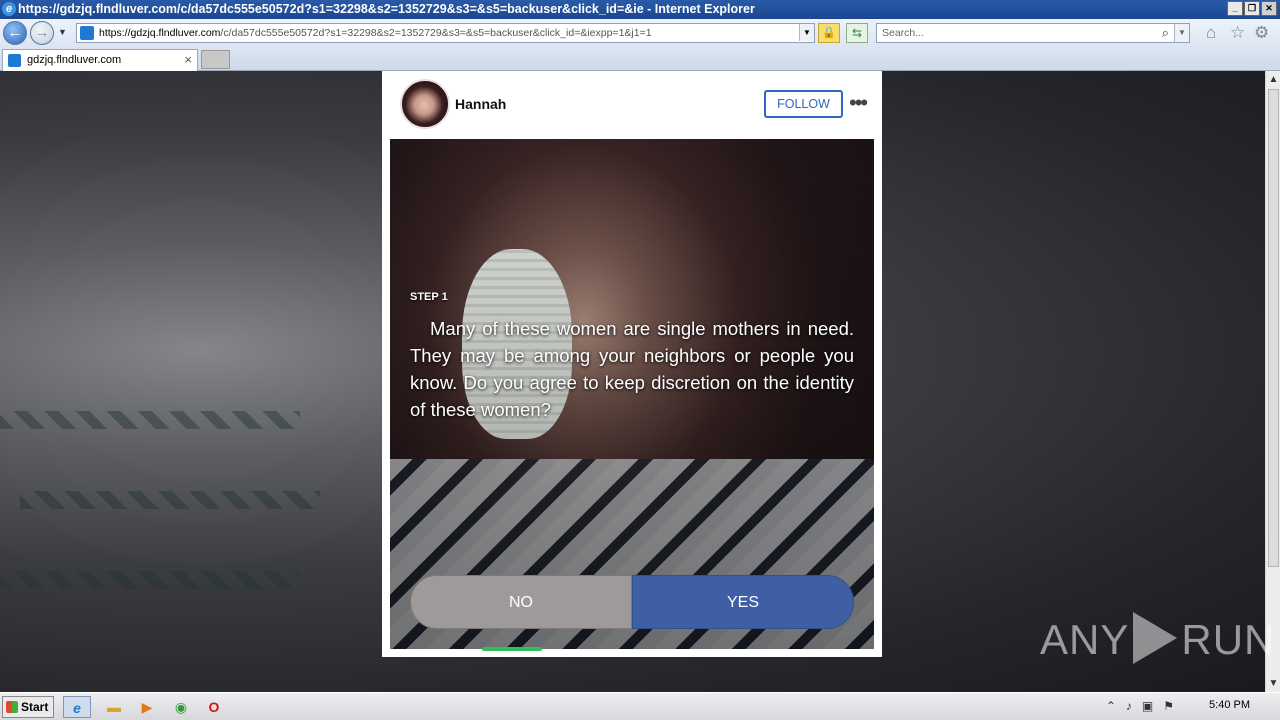  I want to click on back-button: ←, so click(15, 33).